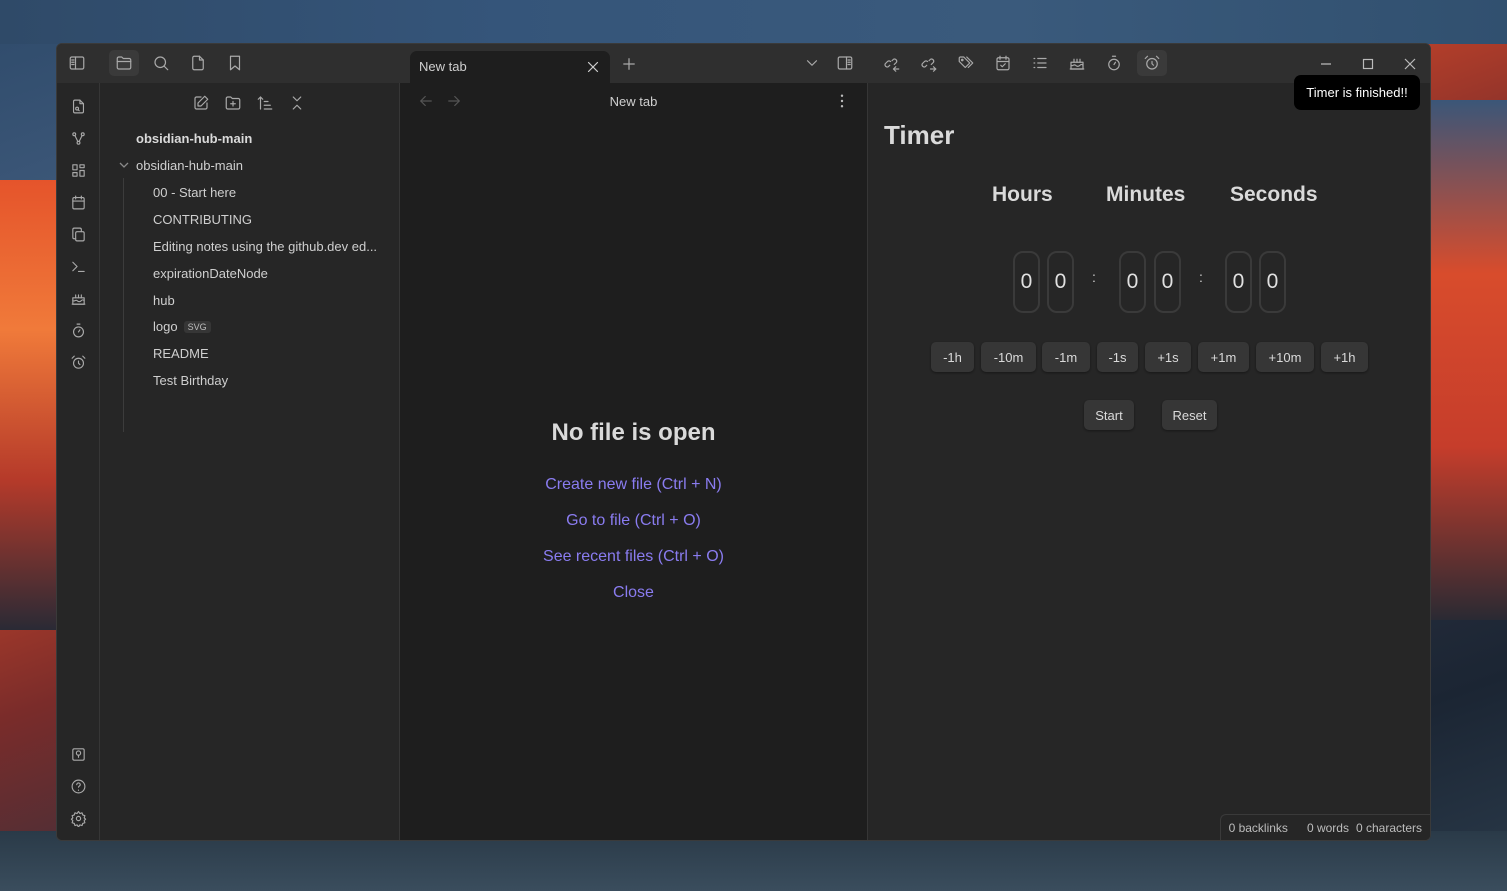 The height and width of the screenshot is (891, 1507). I want to click on right-sidebar-toggle-icon, so click(845, 63).